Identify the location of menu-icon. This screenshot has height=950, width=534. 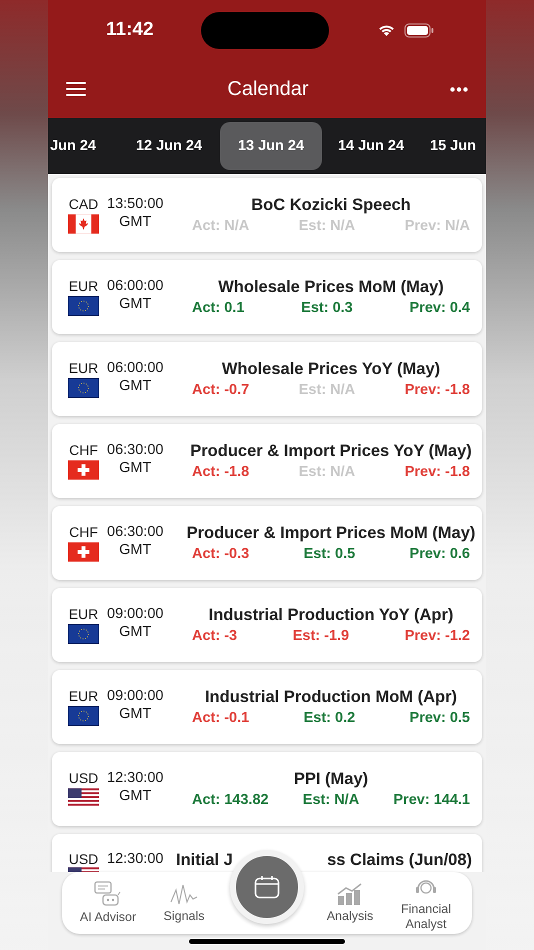
(76, 89).